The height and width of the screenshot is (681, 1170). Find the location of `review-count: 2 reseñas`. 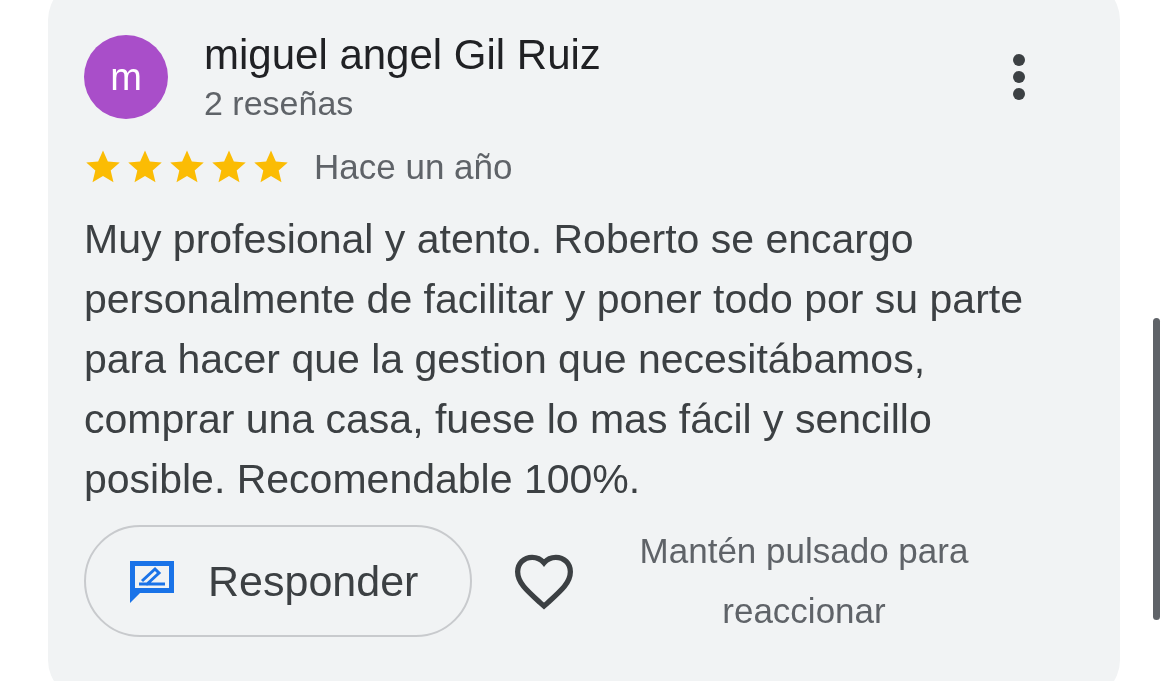

review-count: 2 reseñas is located at coordinates (279, 103).